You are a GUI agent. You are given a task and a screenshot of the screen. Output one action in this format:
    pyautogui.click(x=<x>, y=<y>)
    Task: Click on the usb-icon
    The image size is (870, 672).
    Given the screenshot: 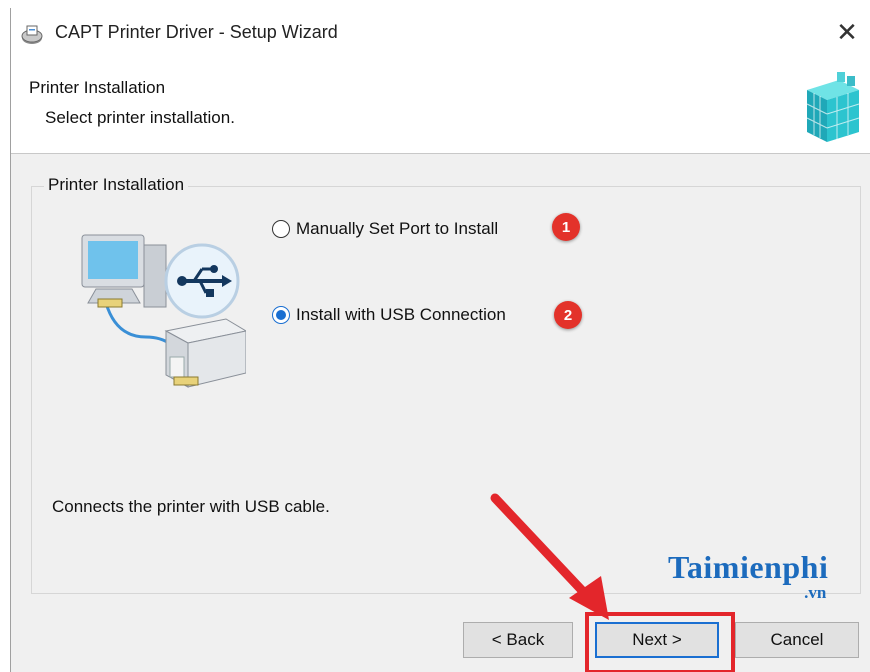 What is the action you would take?
    pyautogui.click(x=202, y=281)
    